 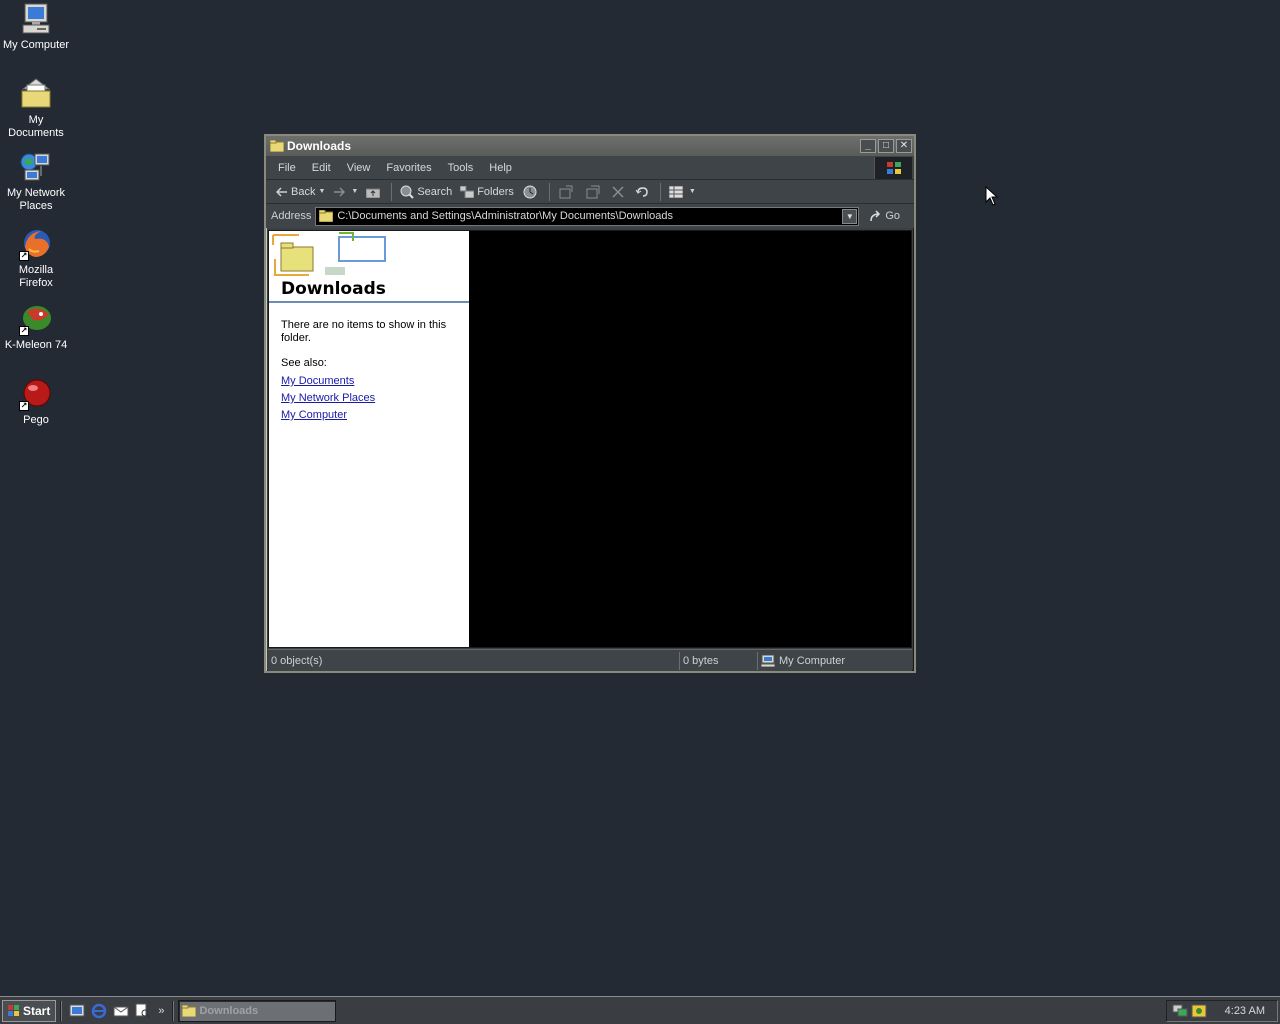 I want to click on move-to-button, so click(x=567, y=192).